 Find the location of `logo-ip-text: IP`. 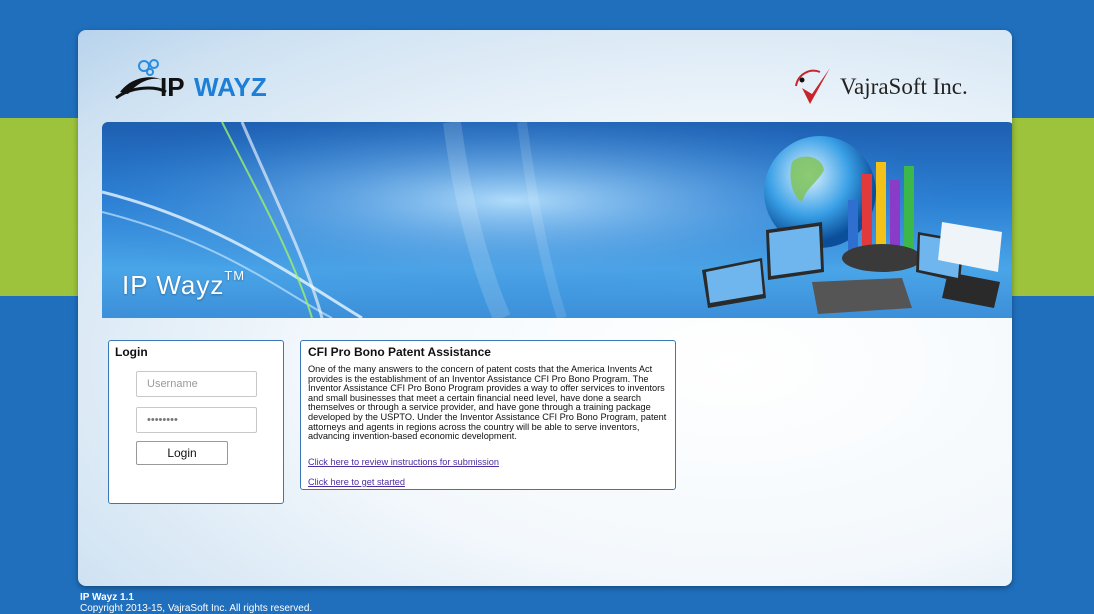

logo-ip-text: IP is located at coordinates (172, 87).